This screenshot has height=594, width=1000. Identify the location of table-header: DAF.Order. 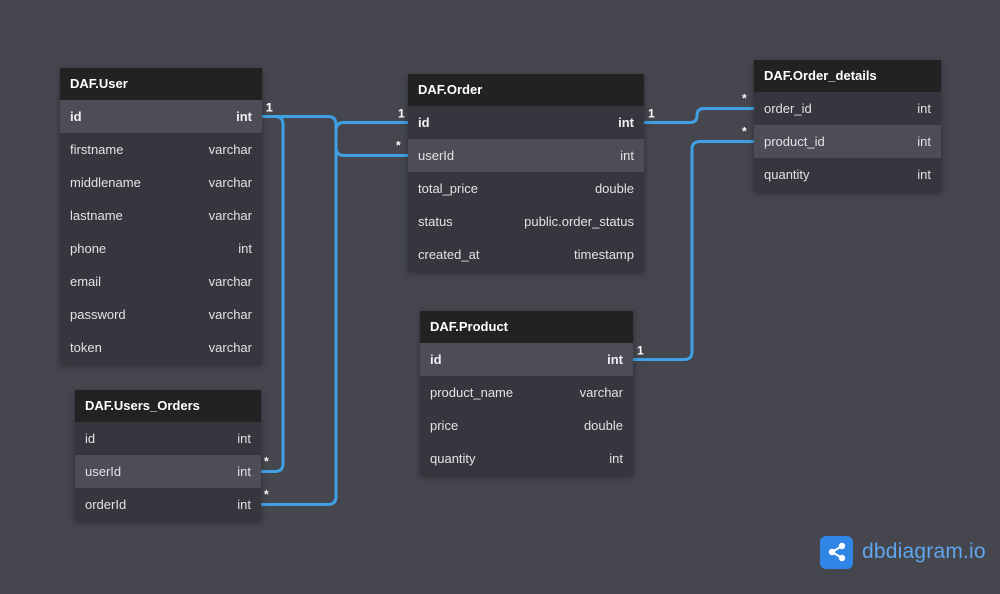
(526, 90).